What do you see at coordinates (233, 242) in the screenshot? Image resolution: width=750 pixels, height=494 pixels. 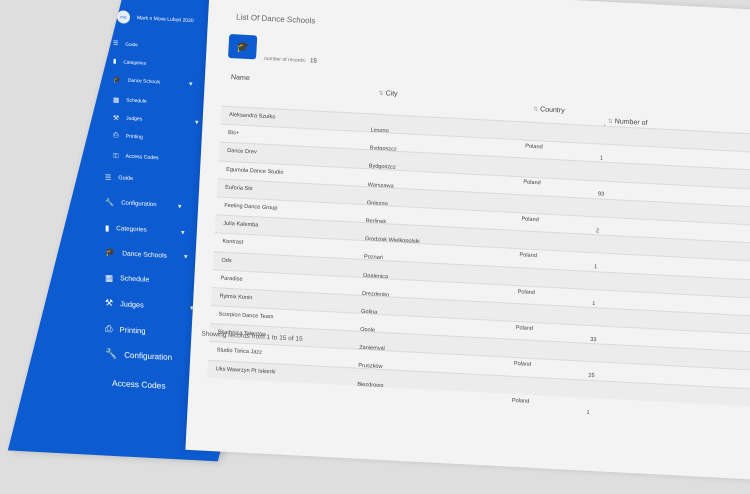 I see `school-name: Kontrast` at bounding box center [233, 242].